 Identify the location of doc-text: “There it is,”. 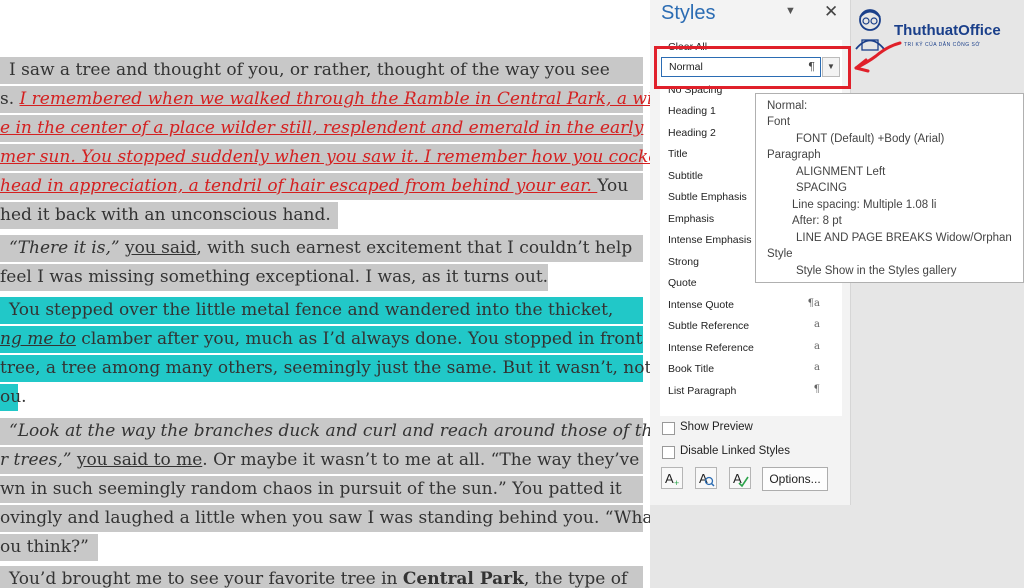
(64, 248).